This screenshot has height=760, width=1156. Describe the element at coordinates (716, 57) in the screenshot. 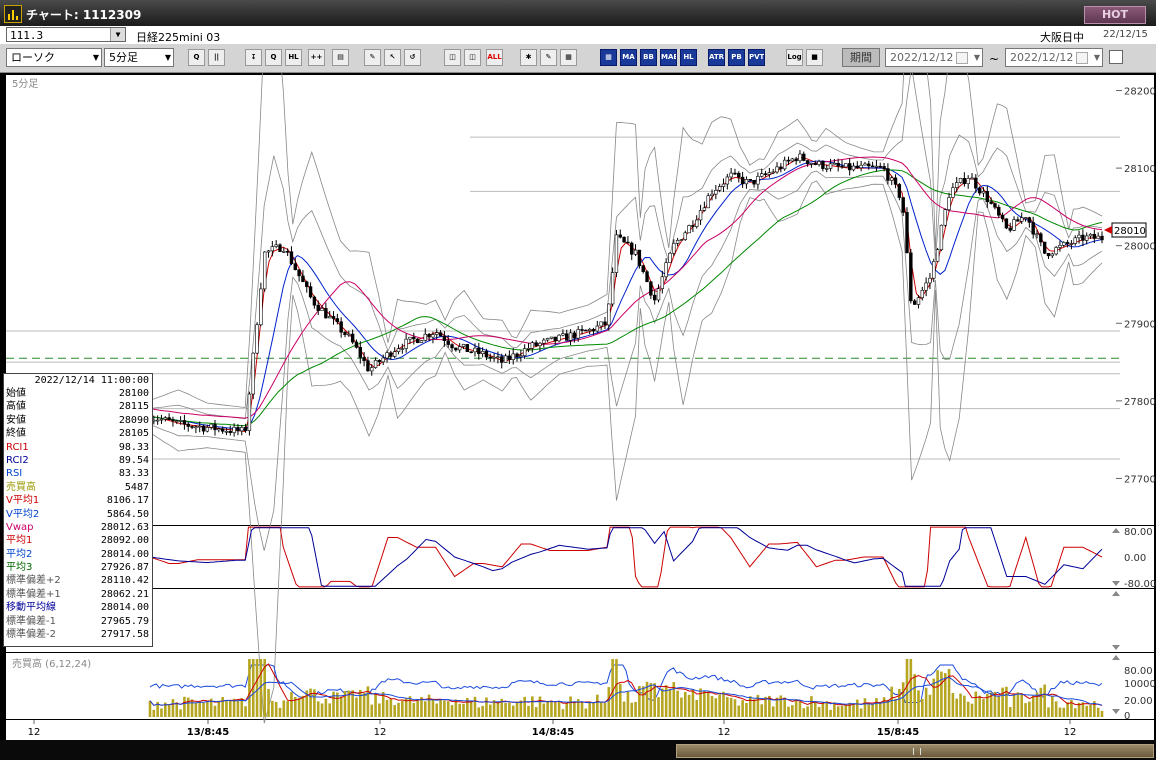

I see `toolbar-button-22: ATR` at that location.